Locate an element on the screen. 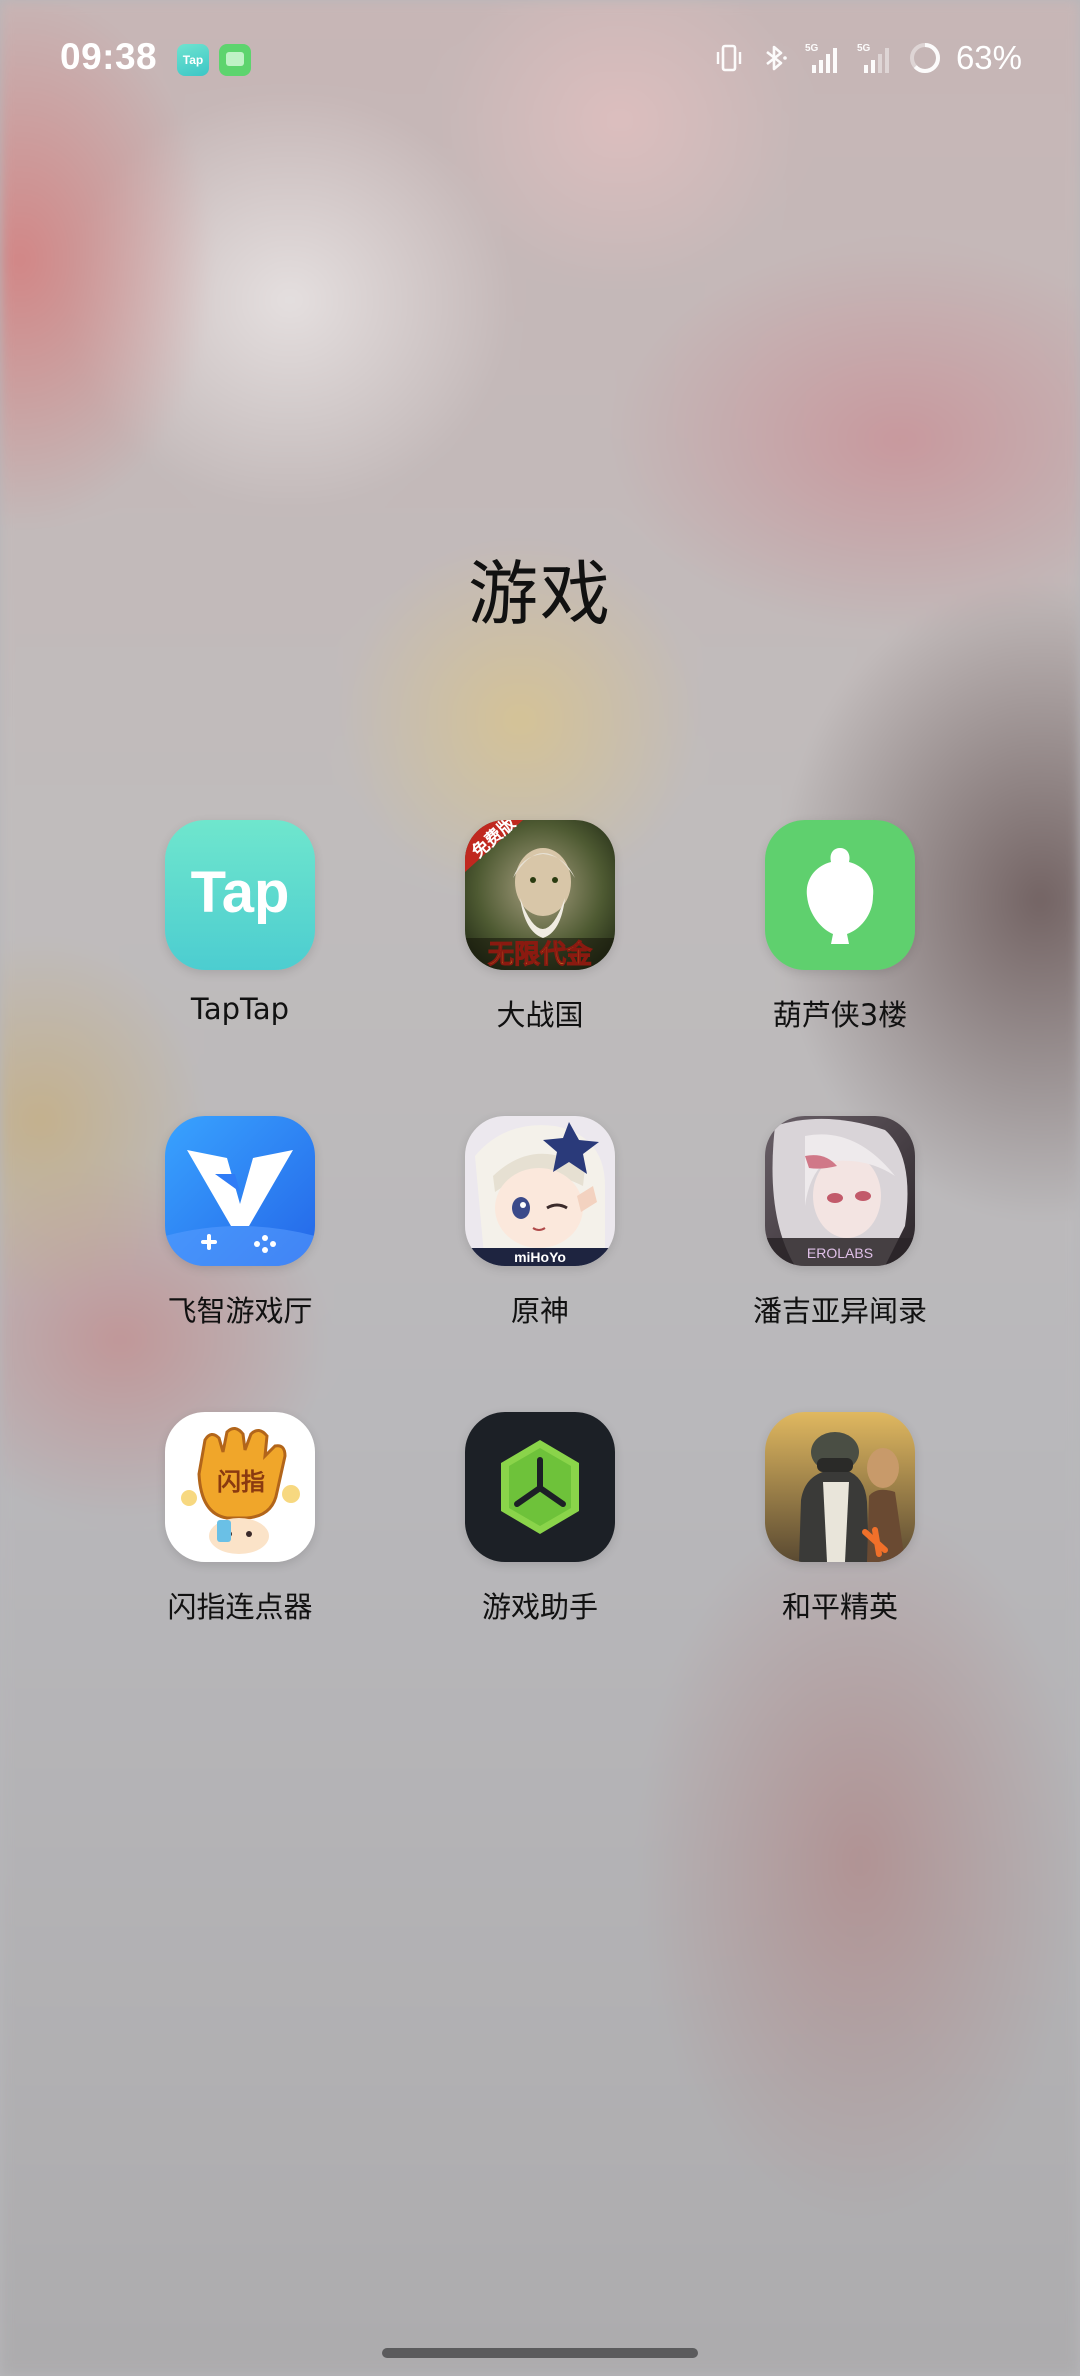 Image resolution: width=1080 pixels, height=2376 pixels. svg-text: EROLABS is located at coordinates (840, 1253).